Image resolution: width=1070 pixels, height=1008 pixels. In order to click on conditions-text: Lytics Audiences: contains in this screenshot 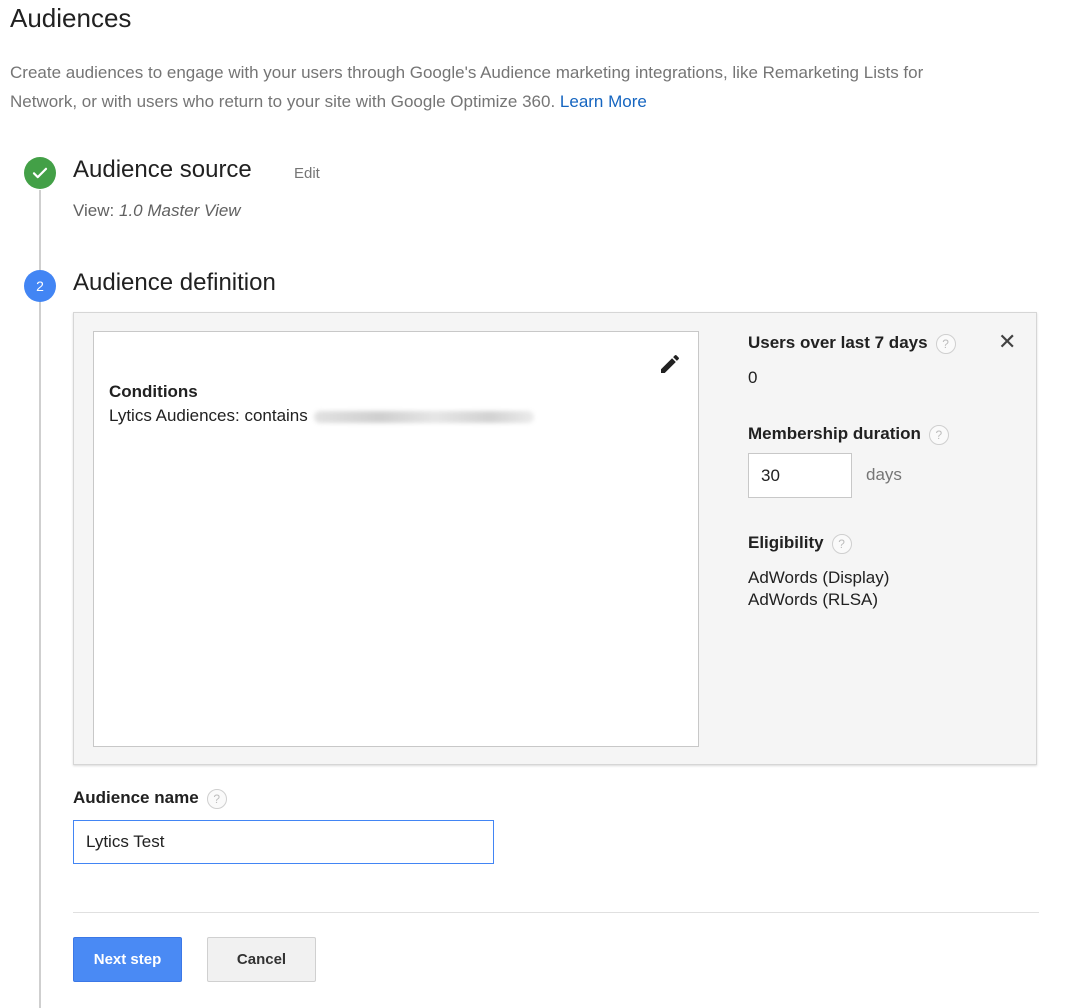, I will do `click(321, 416)`.